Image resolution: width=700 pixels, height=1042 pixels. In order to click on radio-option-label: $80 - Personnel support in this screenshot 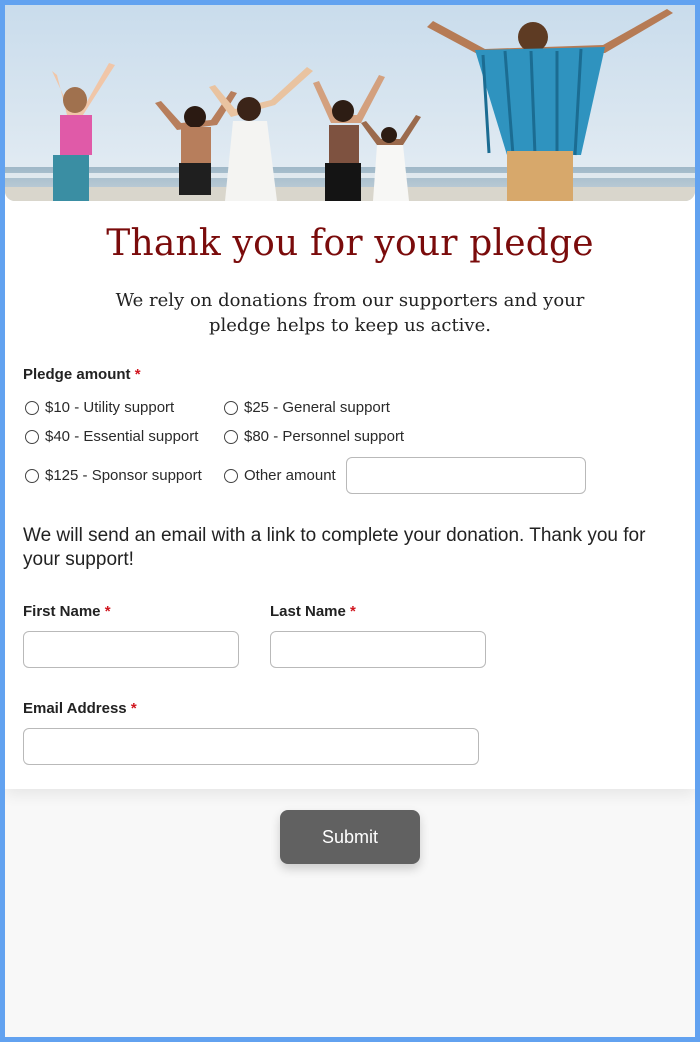, I will do `click(324, 436)`.